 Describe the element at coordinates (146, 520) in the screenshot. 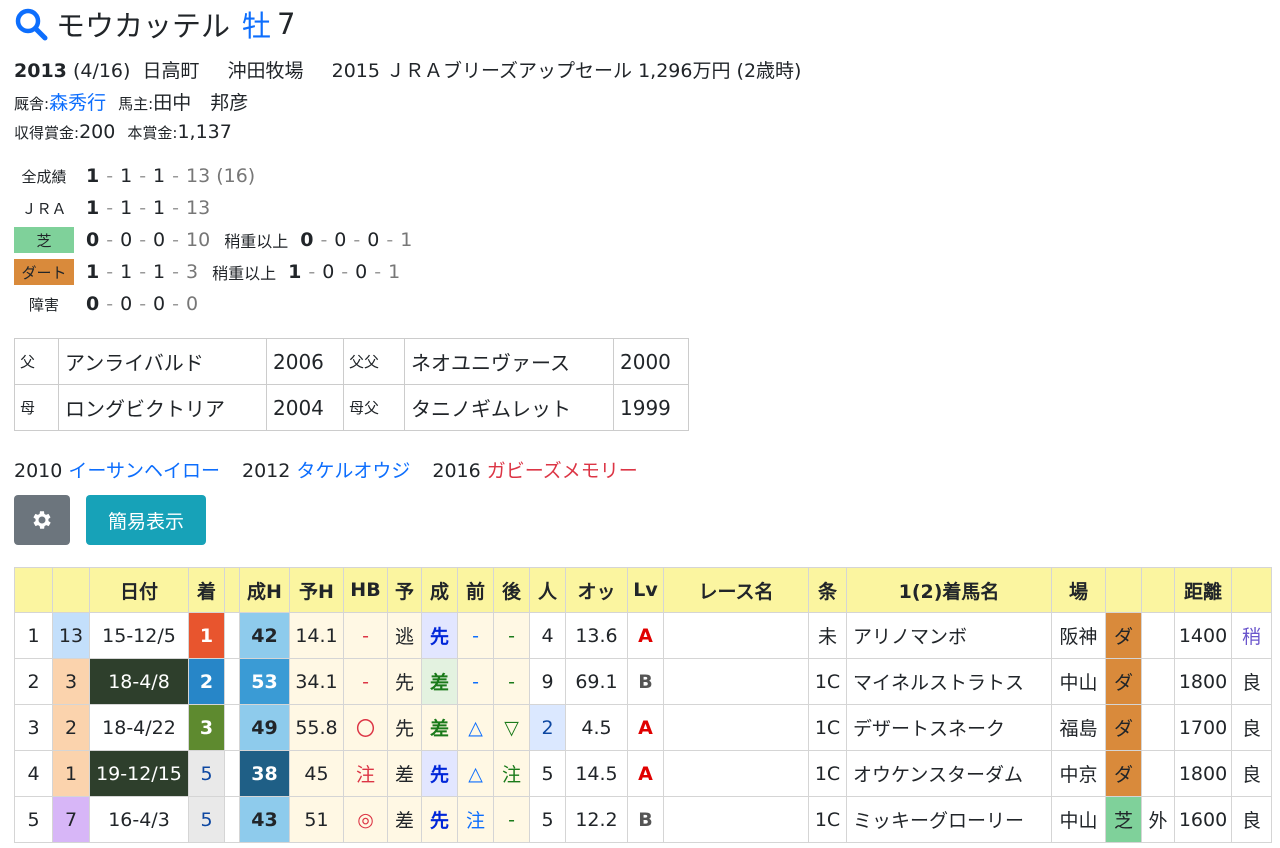

I see `simple-view-button: 簡易表示` at that location.